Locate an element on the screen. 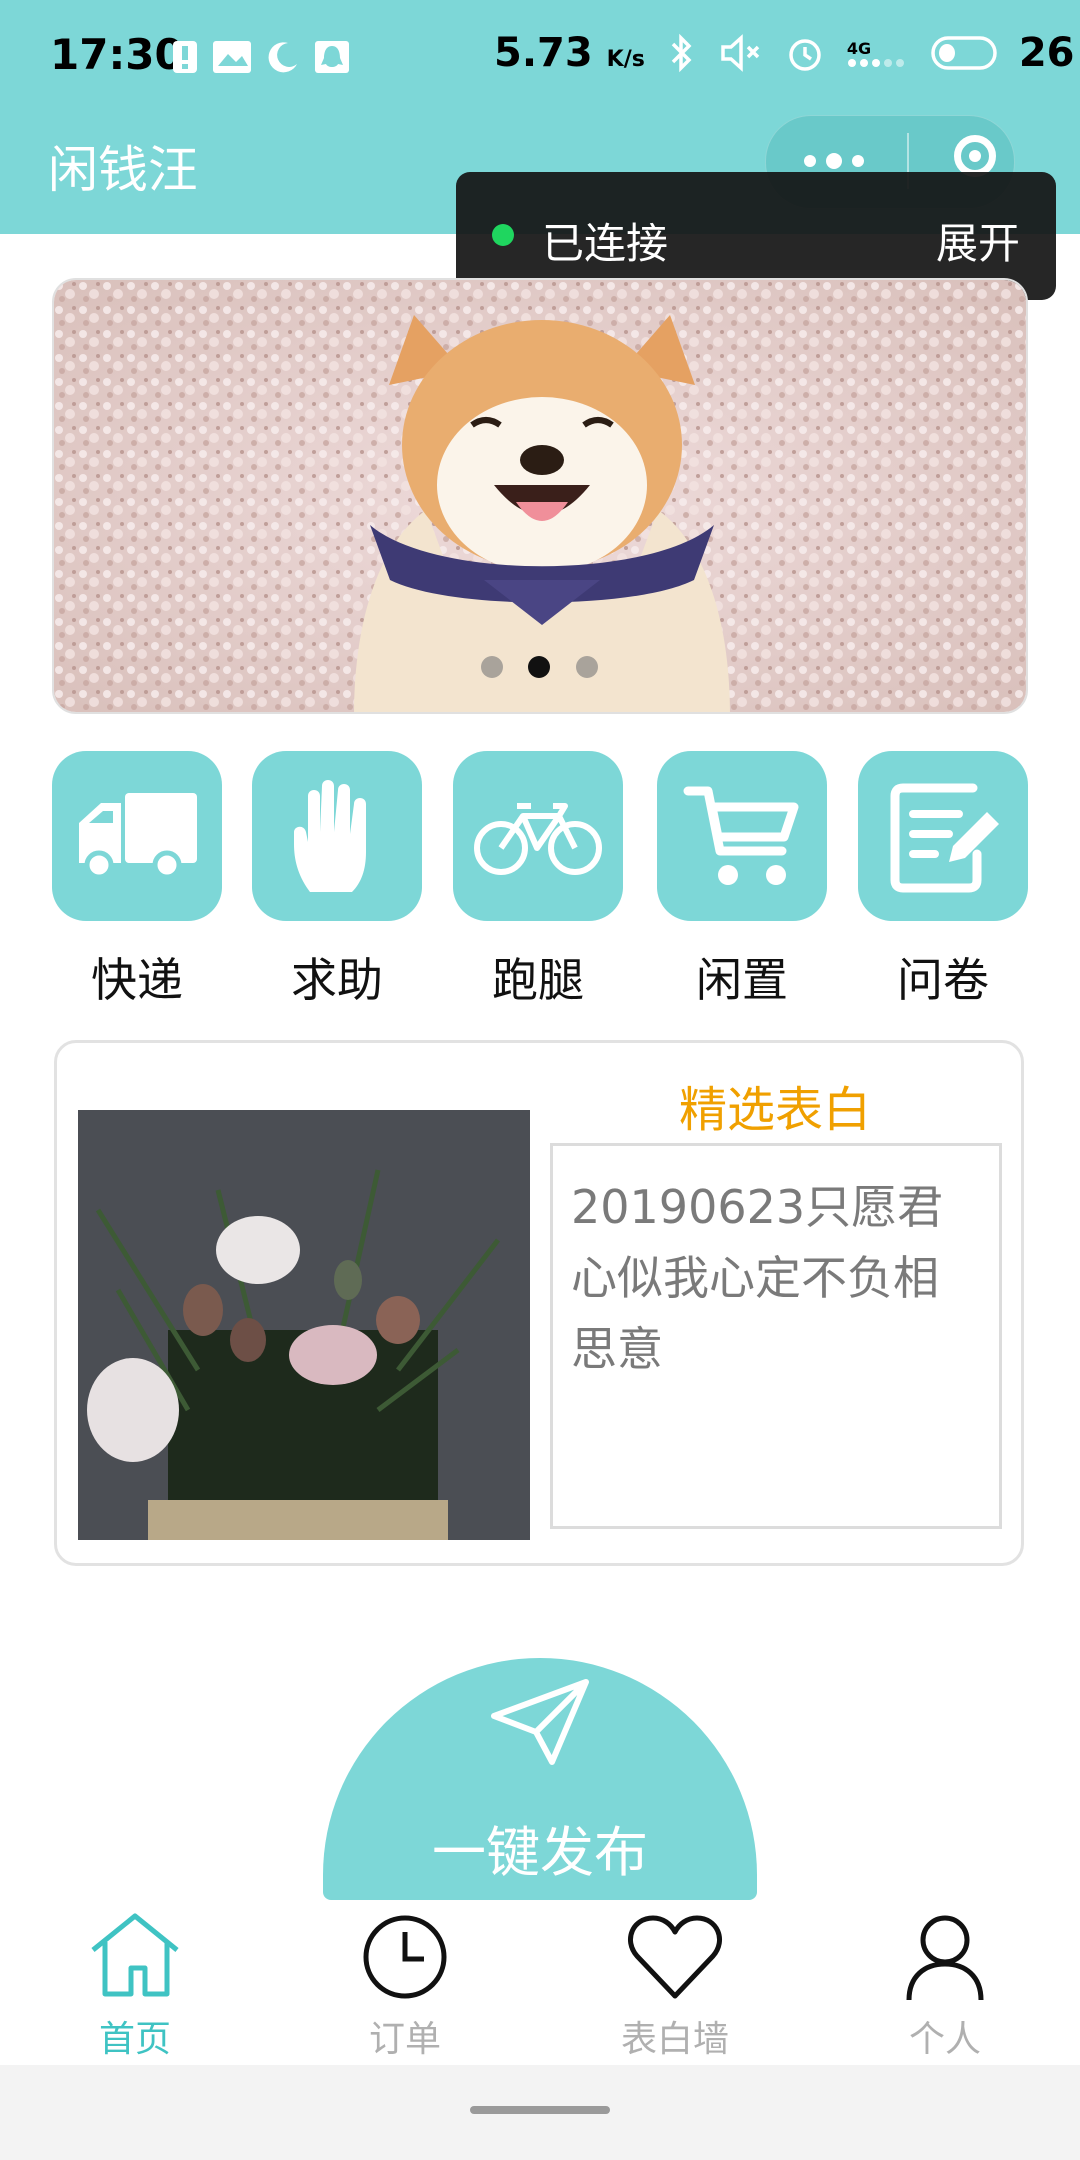 The height and width of the screenshot is (2160, 1080). featured-message: 20190623只愿君心似我心定不负相思意 is located at coordinates (776, 1336).